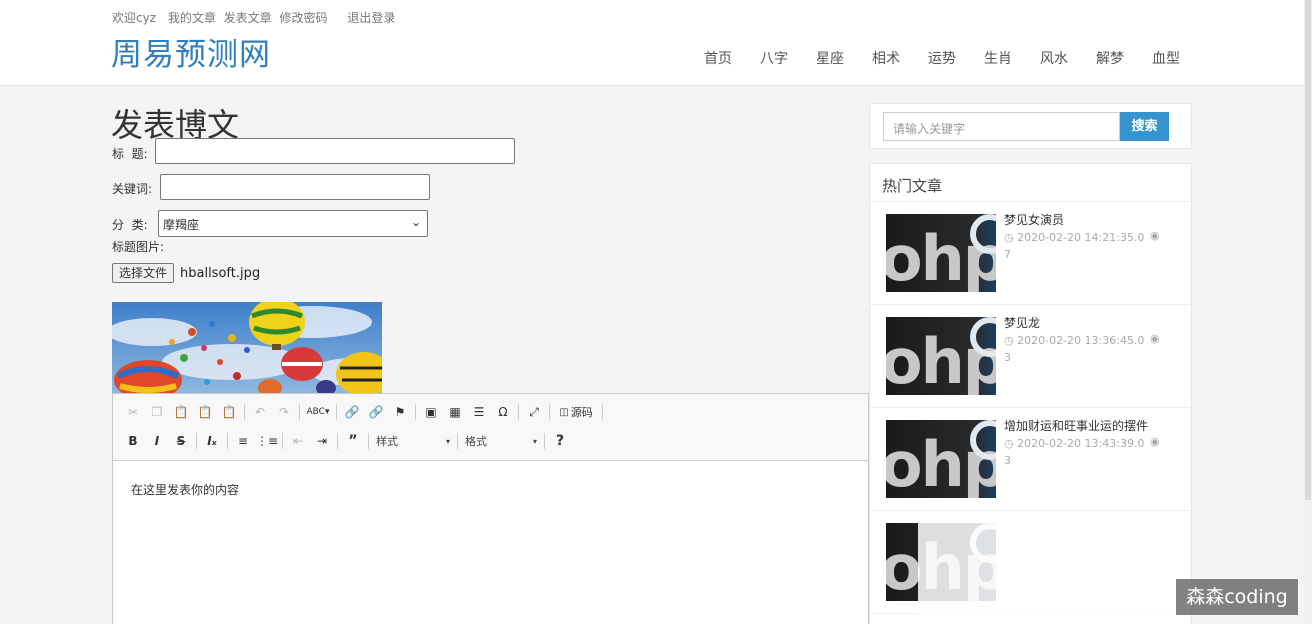  I want to click on title-image-preview, so click(247, 348).